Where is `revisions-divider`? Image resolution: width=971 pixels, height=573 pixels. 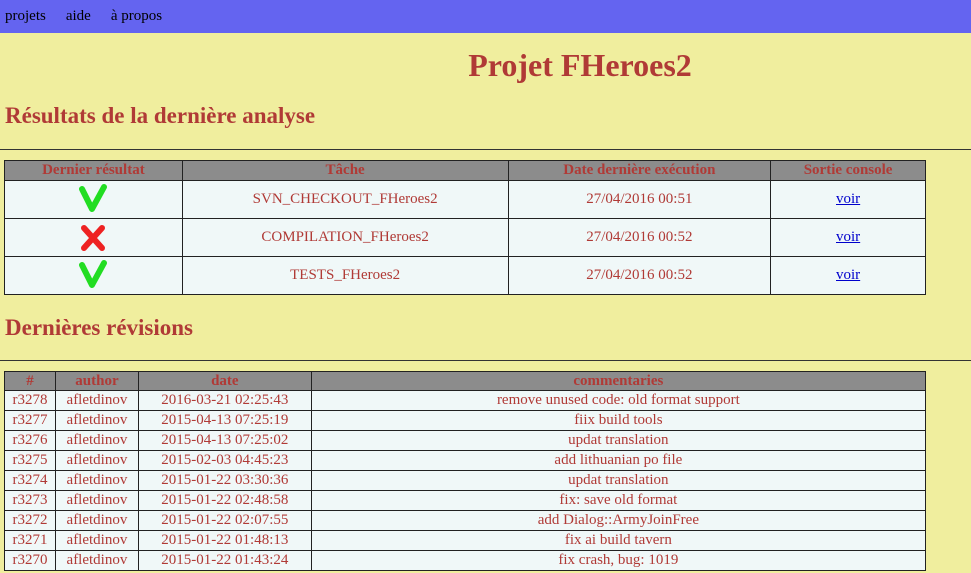
revisions-divider is located at coordinates (485, 360).